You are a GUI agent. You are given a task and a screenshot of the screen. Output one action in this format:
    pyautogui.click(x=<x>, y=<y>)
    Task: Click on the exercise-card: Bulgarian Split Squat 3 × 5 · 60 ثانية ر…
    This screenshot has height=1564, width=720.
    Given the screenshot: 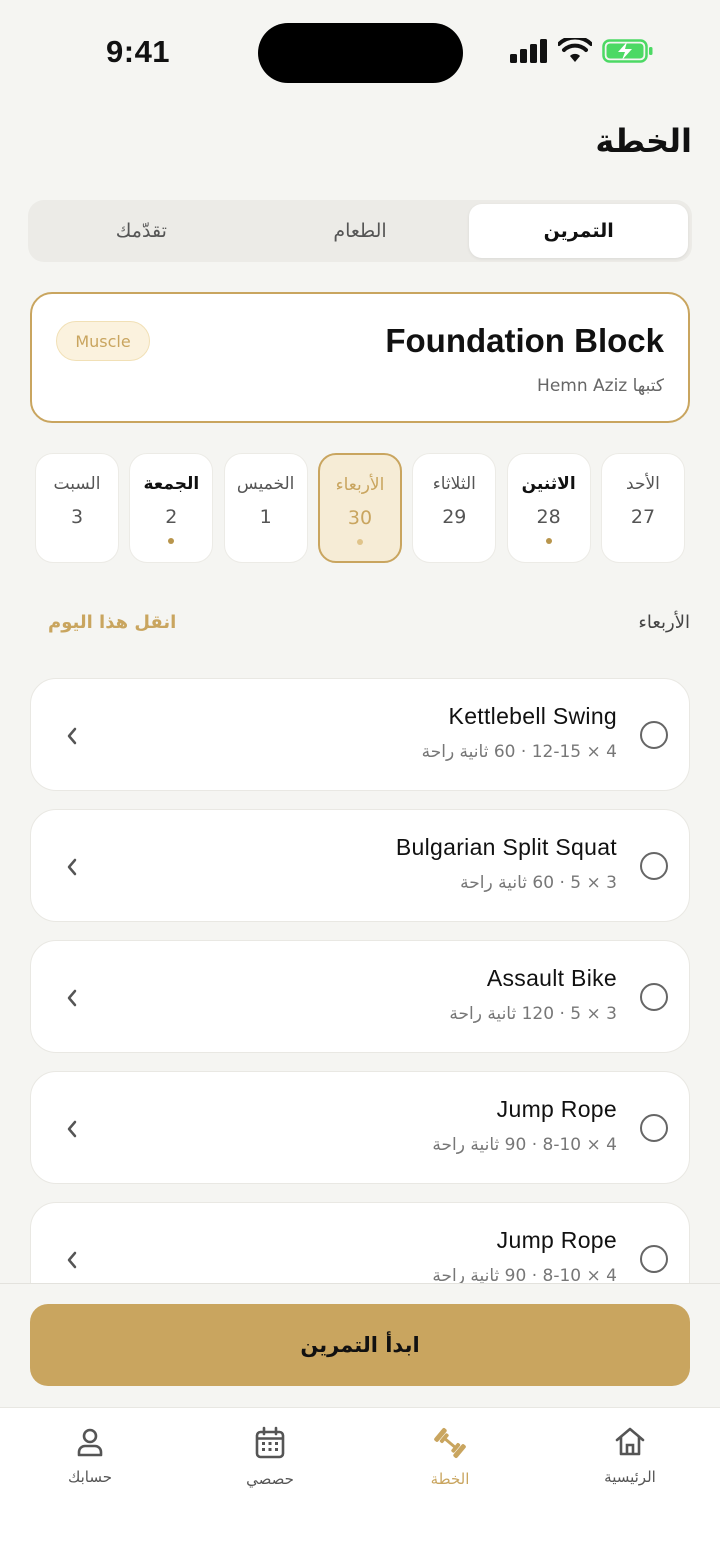 What is the action you would take?
    pyautogui.click(x=360, y=865)
    